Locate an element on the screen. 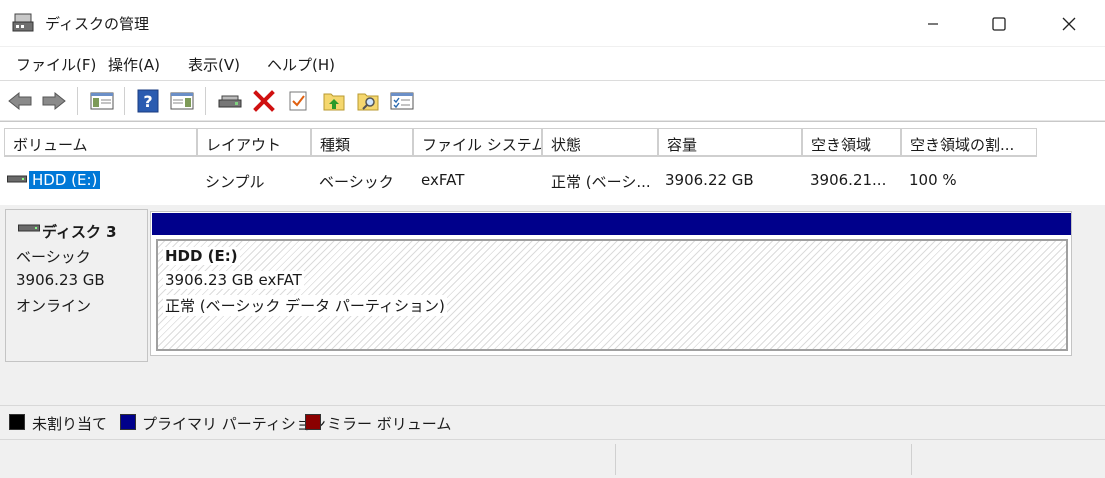  check-button is located at coordinates (298, 101).